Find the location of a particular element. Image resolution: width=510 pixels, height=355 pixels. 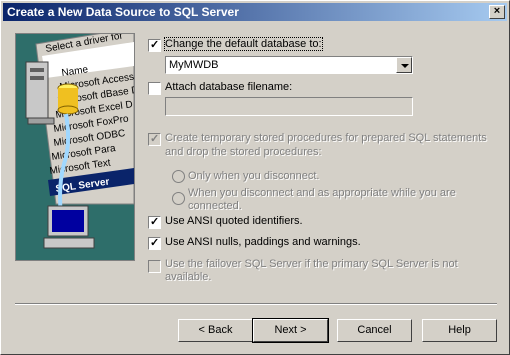

separator is located at coordinates (256, 304).